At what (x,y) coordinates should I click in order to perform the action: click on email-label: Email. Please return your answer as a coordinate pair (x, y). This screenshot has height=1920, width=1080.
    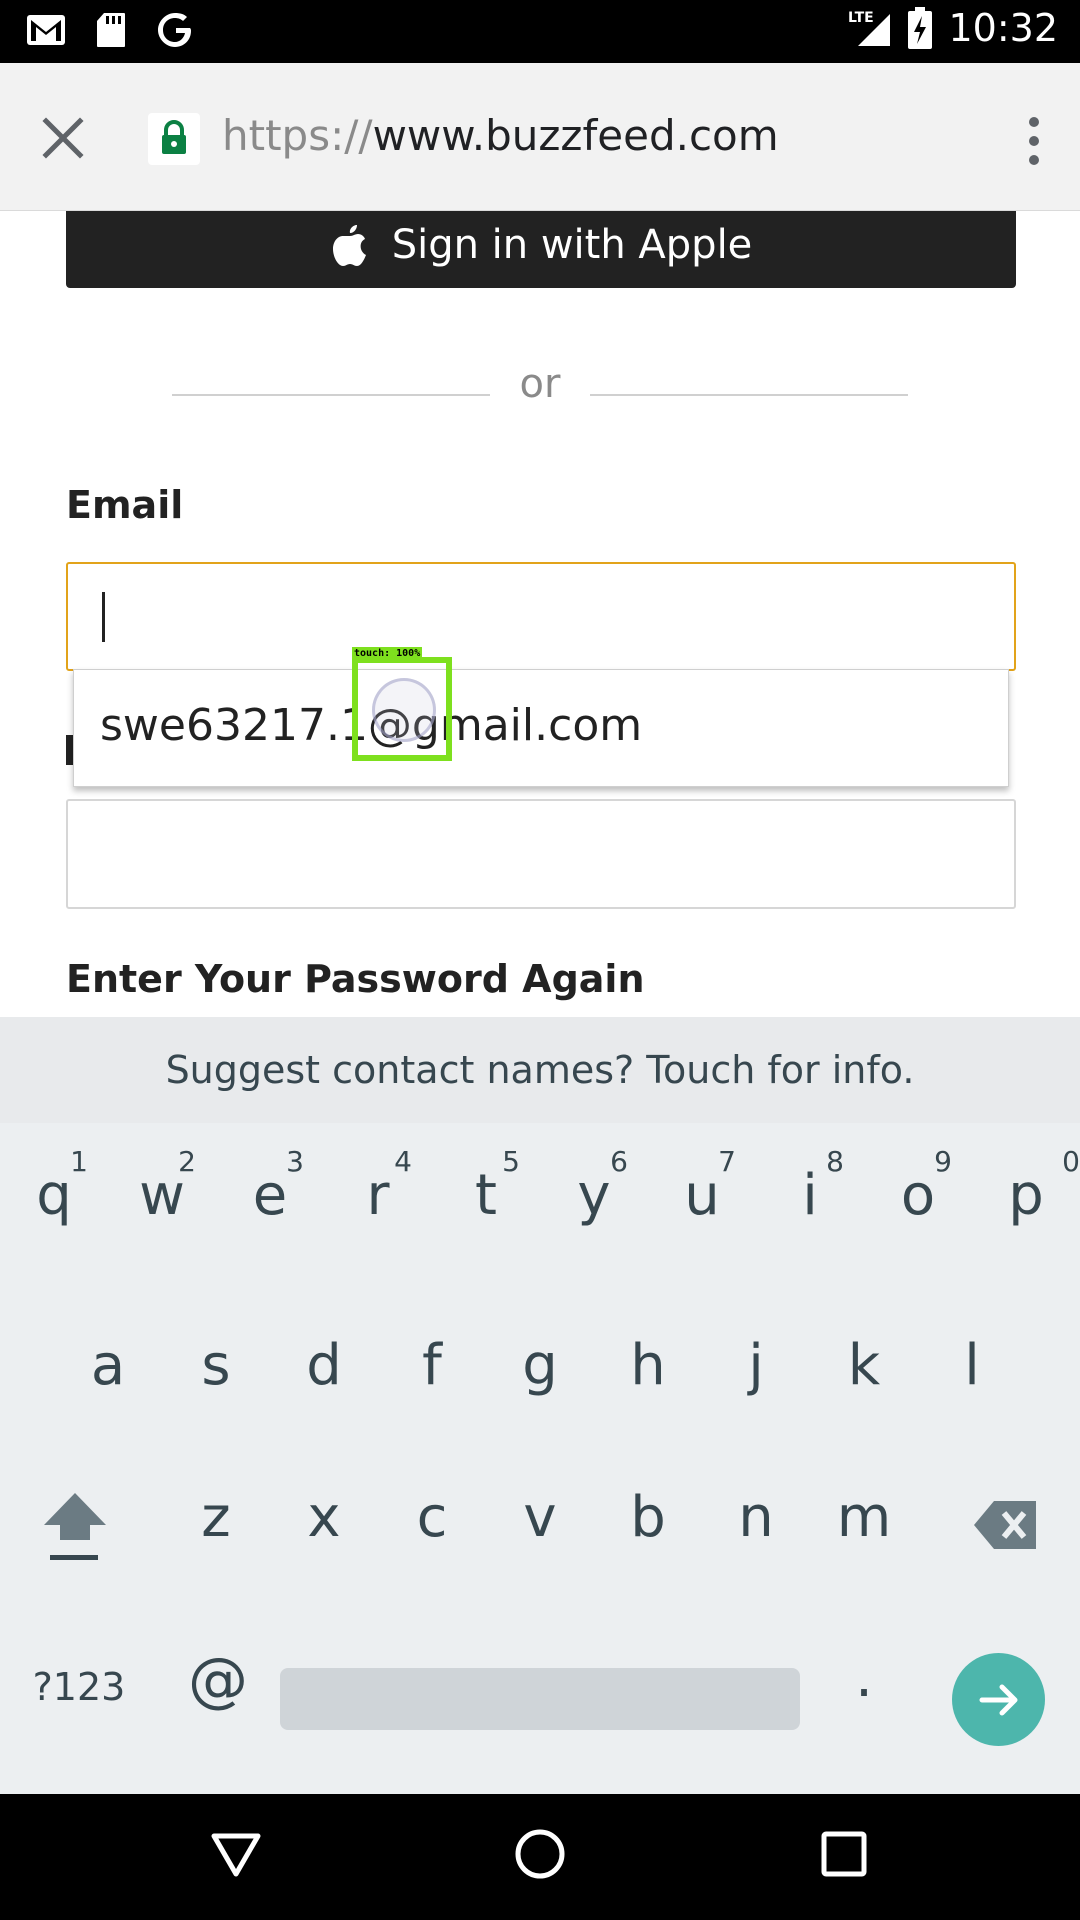
    Looking at the image, I should click on (125, 505).